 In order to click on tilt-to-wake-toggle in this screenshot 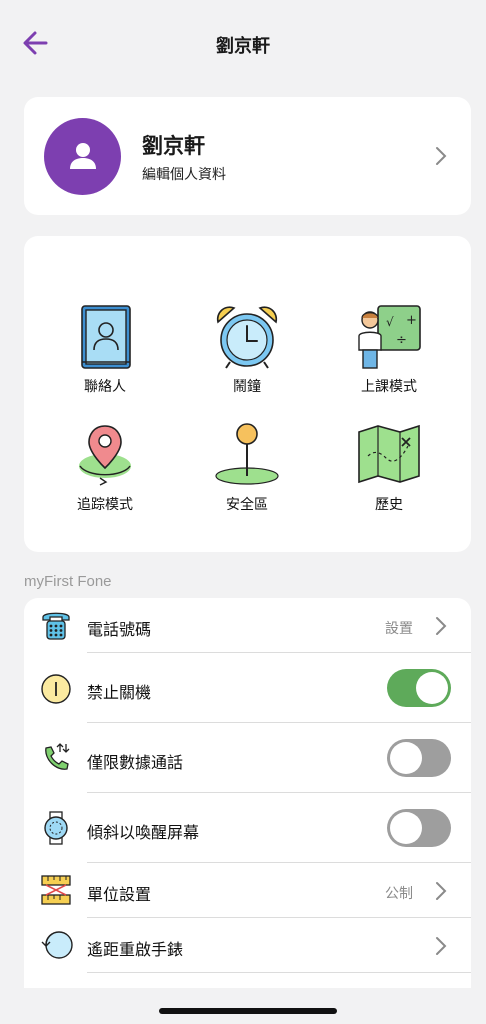, I will do `click(419, 828)`.